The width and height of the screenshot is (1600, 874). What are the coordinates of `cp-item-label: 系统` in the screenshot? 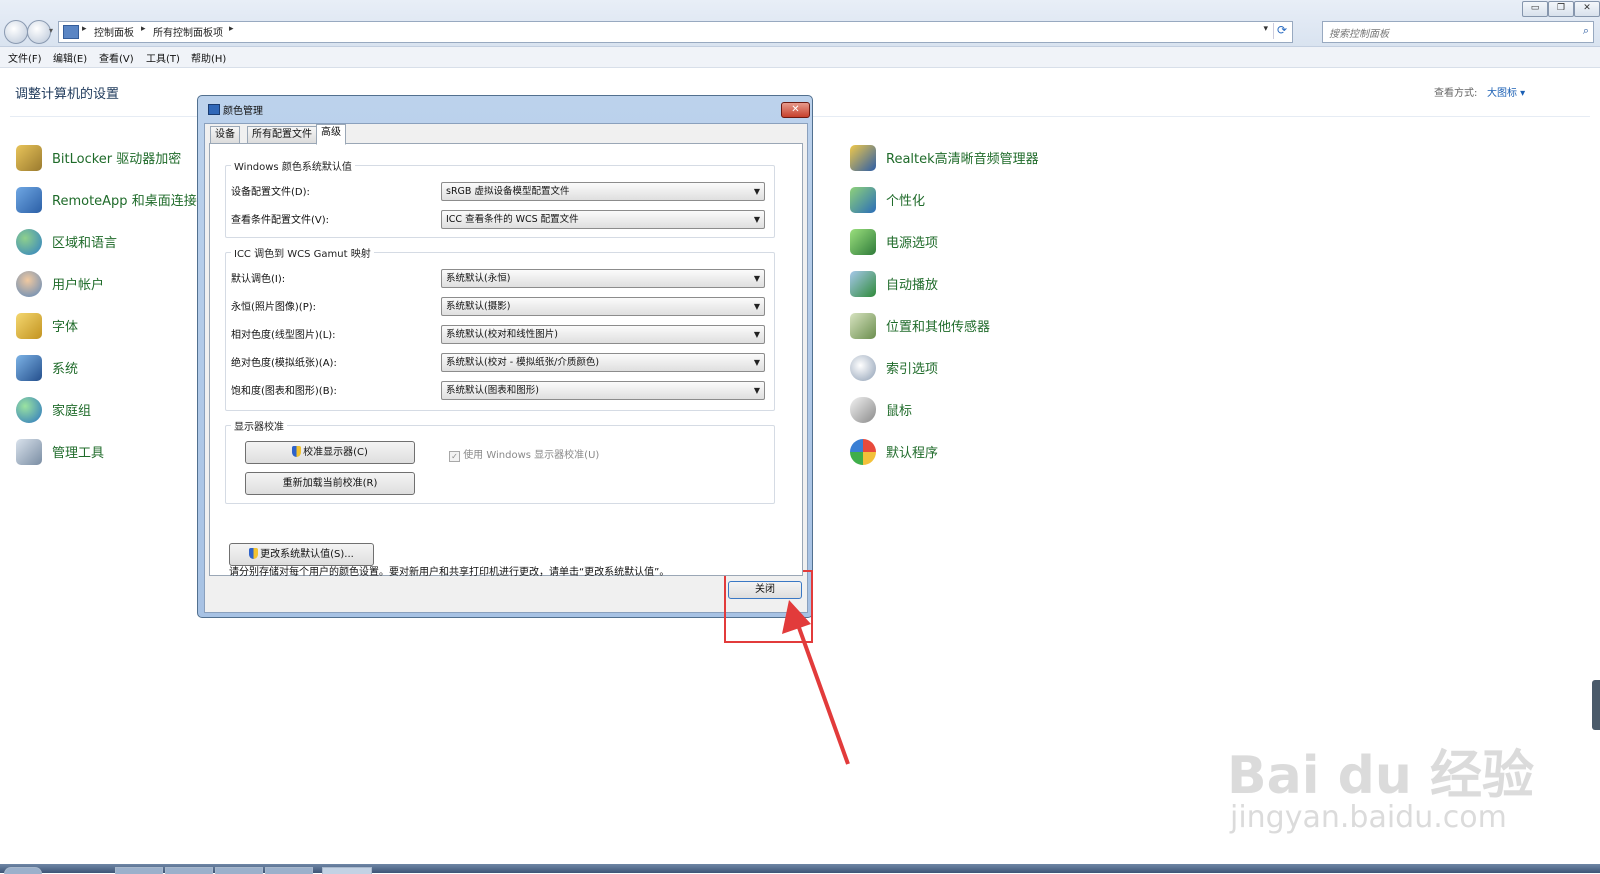 It's located at (65, 367).